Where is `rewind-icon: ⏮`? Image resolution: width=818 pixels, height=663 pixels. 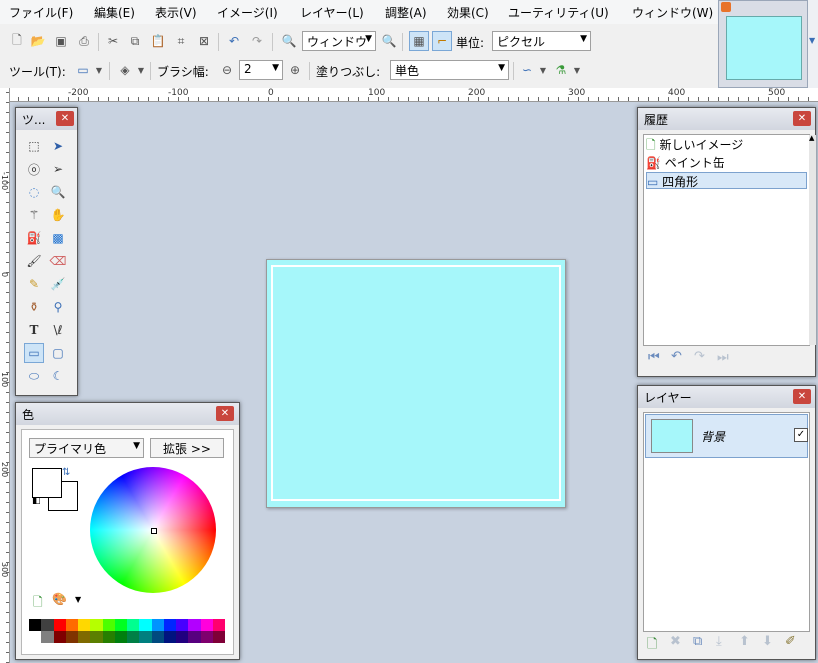
rewind-icon: ⏮ is located at coordinates (654, 357).